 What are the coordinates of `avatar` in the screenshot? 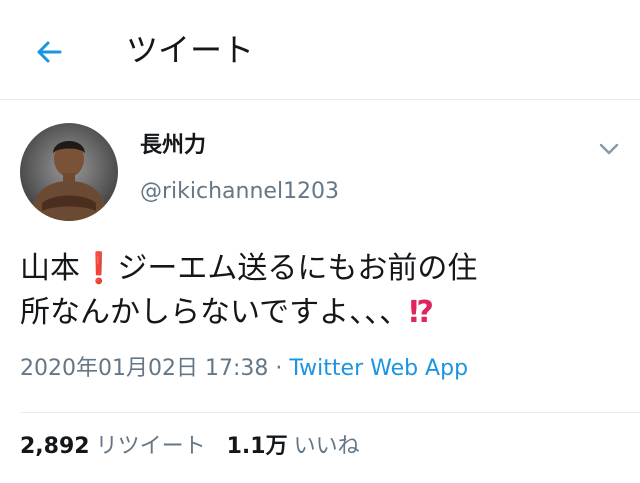 It's located at (69, 172).